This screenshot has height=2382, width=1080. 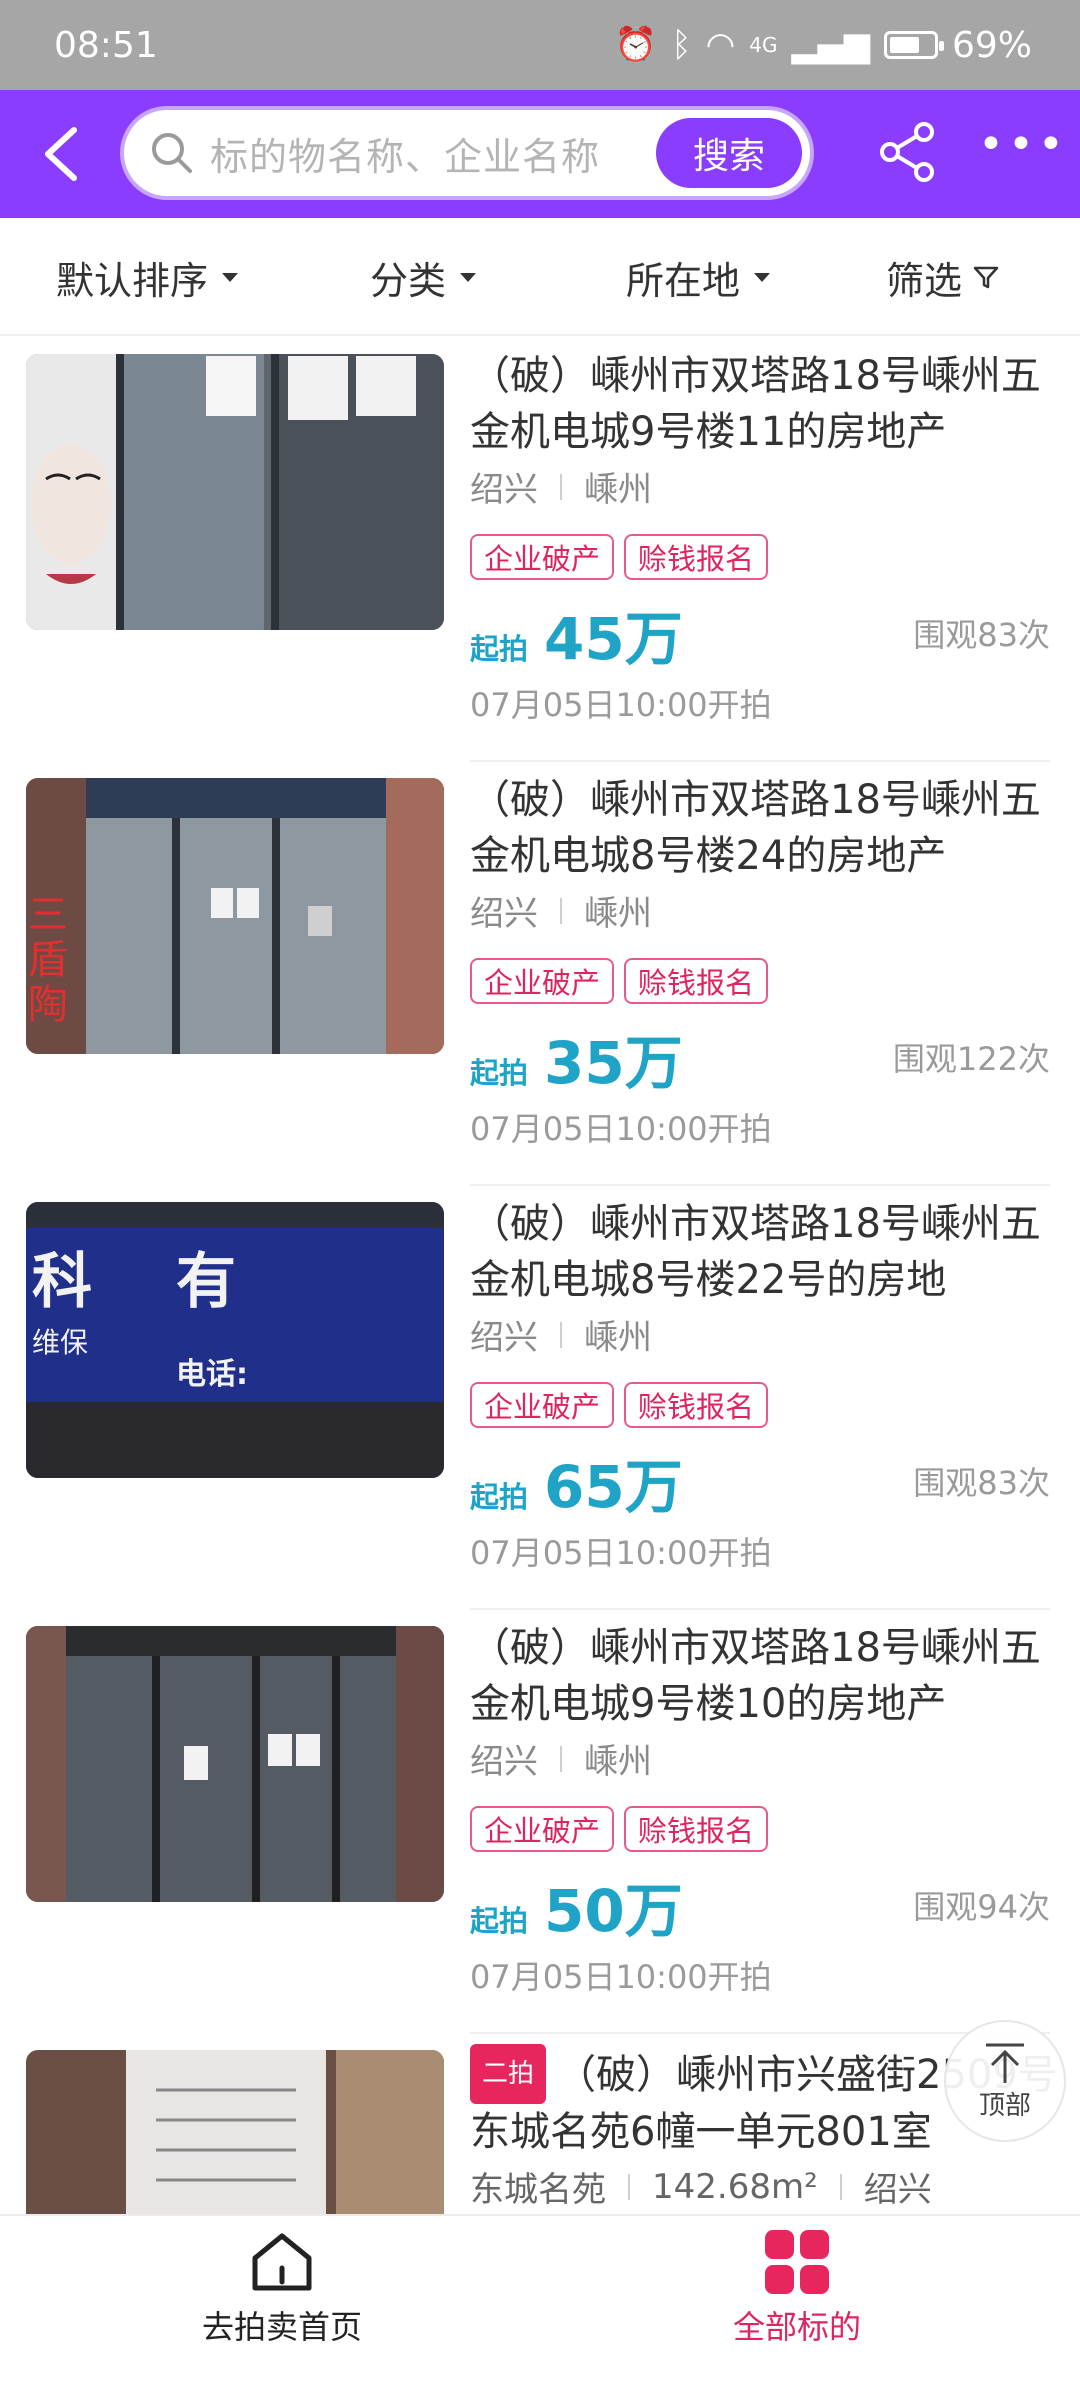 What do you see at coordinates (1021, 152) in the screenshot?
I see `more-icon: •••` at bounding box center [1021, 152].